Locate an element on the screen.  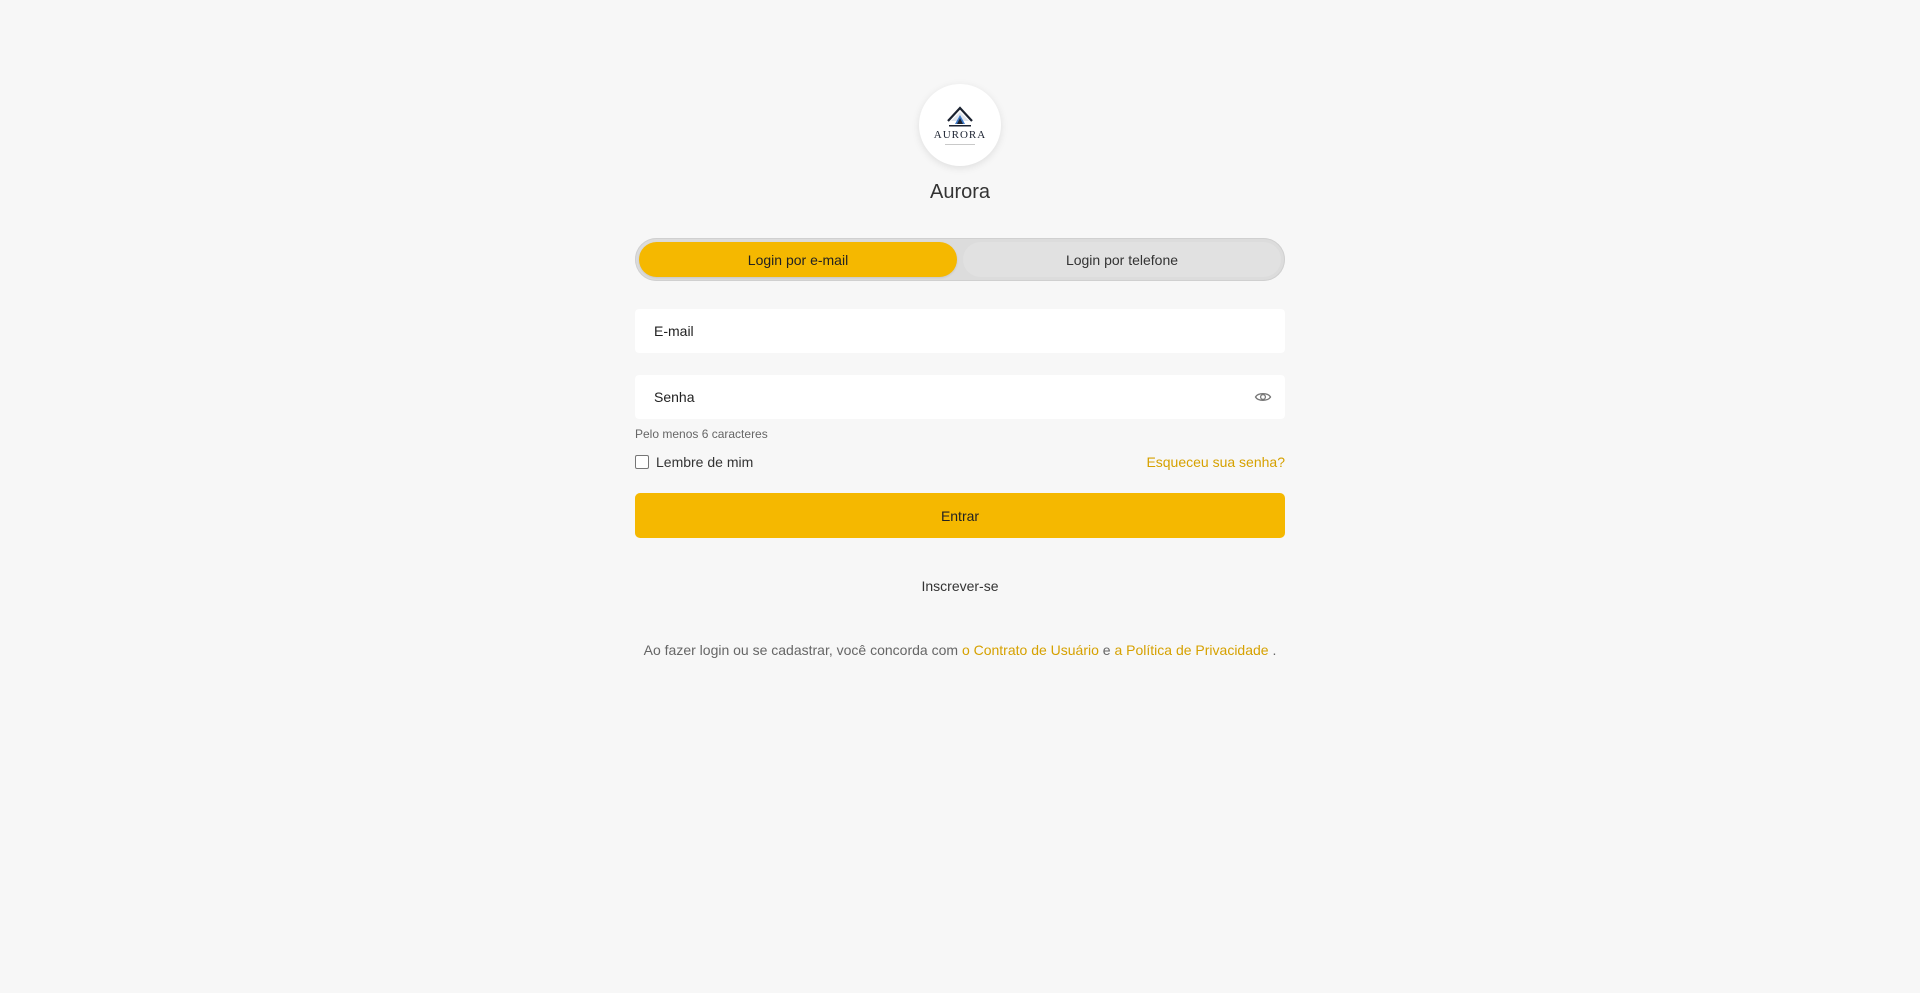
password-input is located at coordinates (960, 397).